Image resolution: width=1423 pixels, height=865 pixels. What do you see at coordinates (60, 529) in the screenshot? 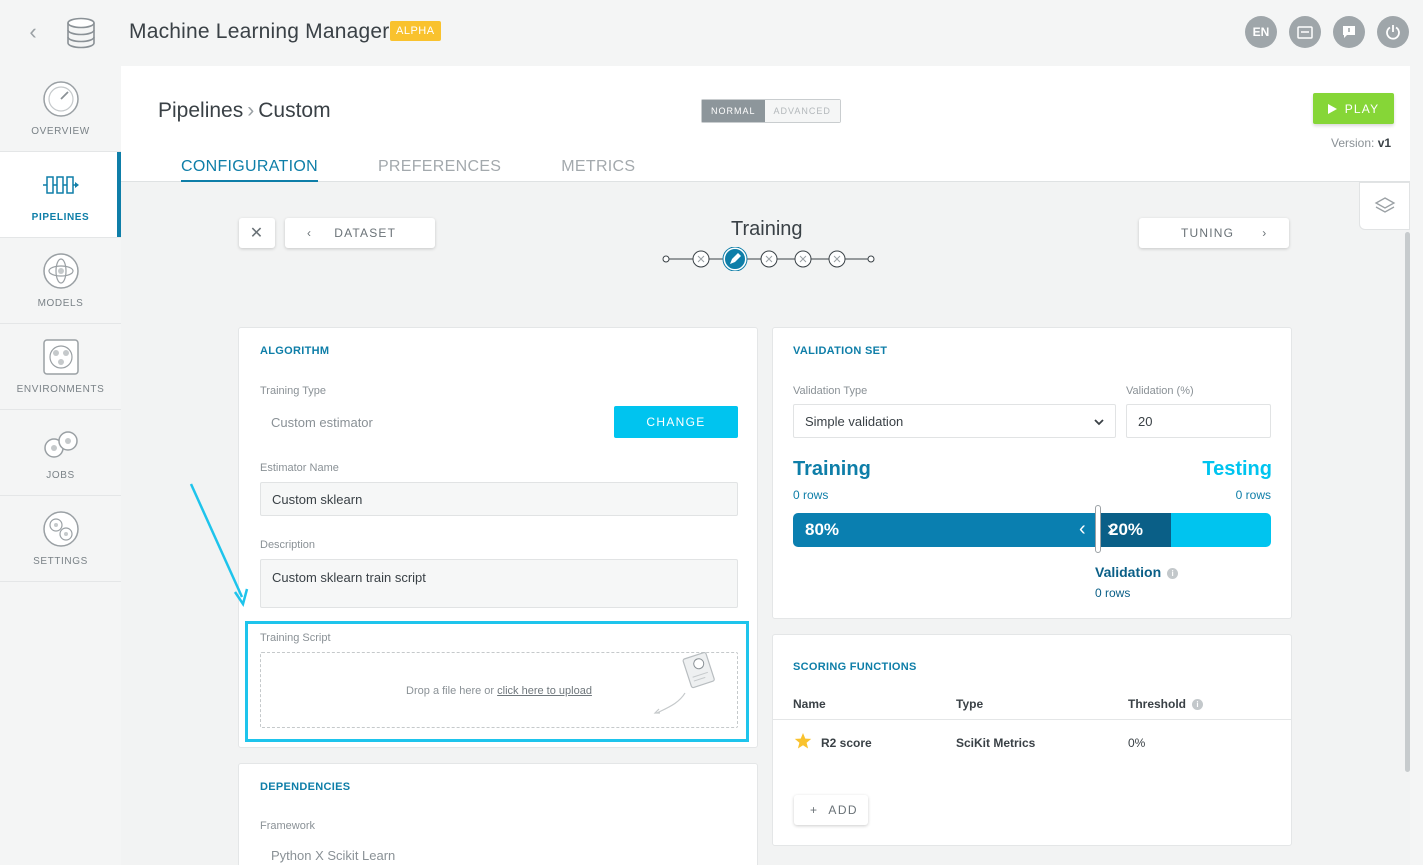
I see `settings-icon` at bounding box center [60, 529].